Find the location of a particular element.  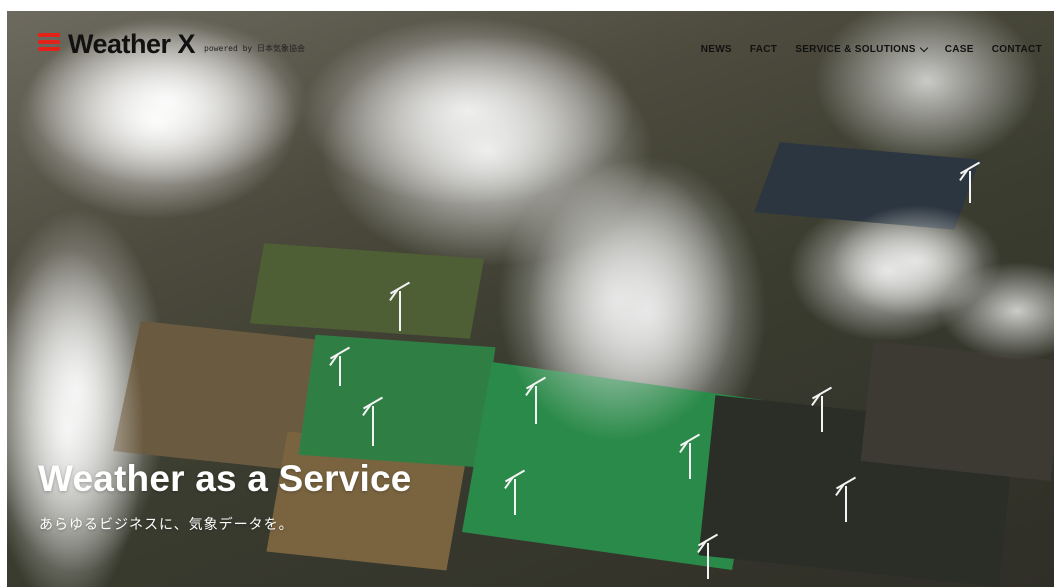

nav-item-fact: FACT is located at coordinates (763, 49).